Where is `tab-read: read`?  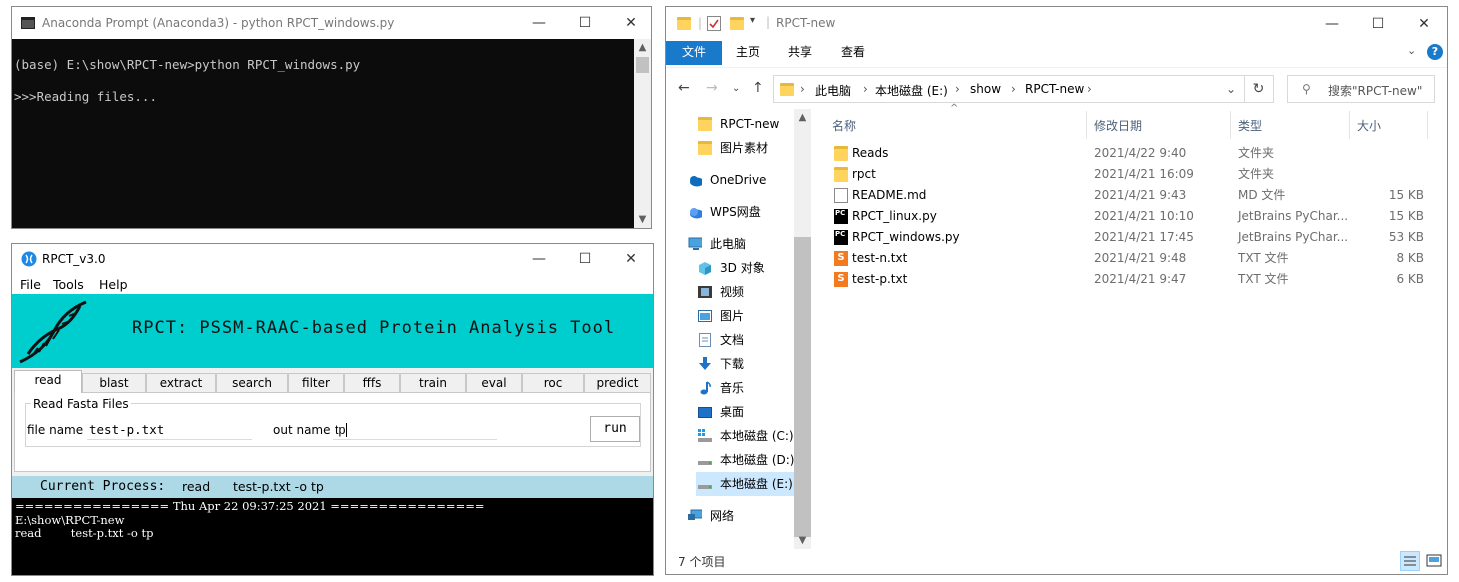 tab-read: read is located at coordinates (48, 381).